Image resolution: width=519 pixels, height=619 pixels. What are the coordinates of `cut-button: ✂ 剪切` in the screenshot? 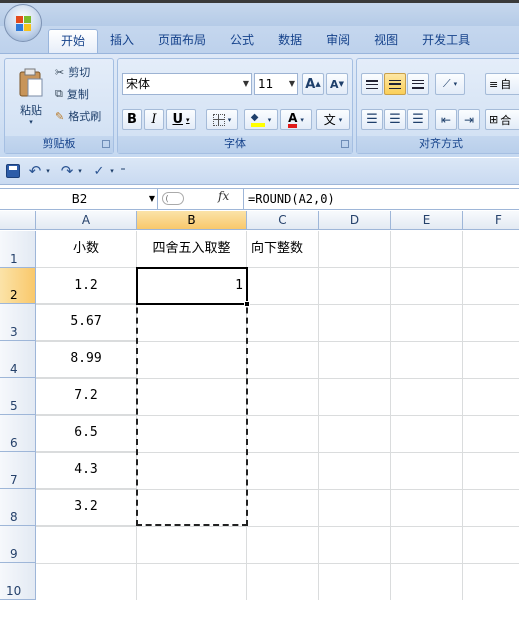 It's located at (72, 72).